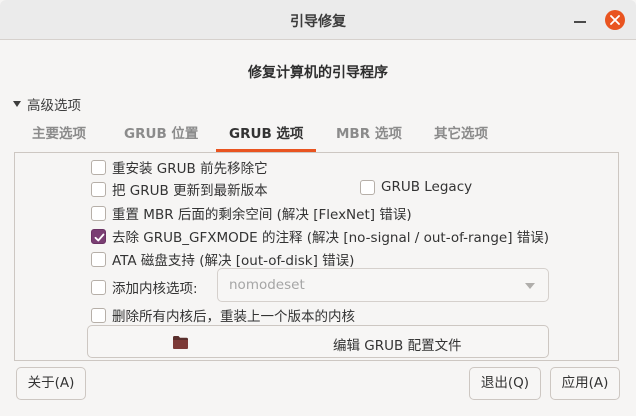 The height and width of the screenshot is (416, 636). I want to click on ata-support-checkbox, so click(98, 259).